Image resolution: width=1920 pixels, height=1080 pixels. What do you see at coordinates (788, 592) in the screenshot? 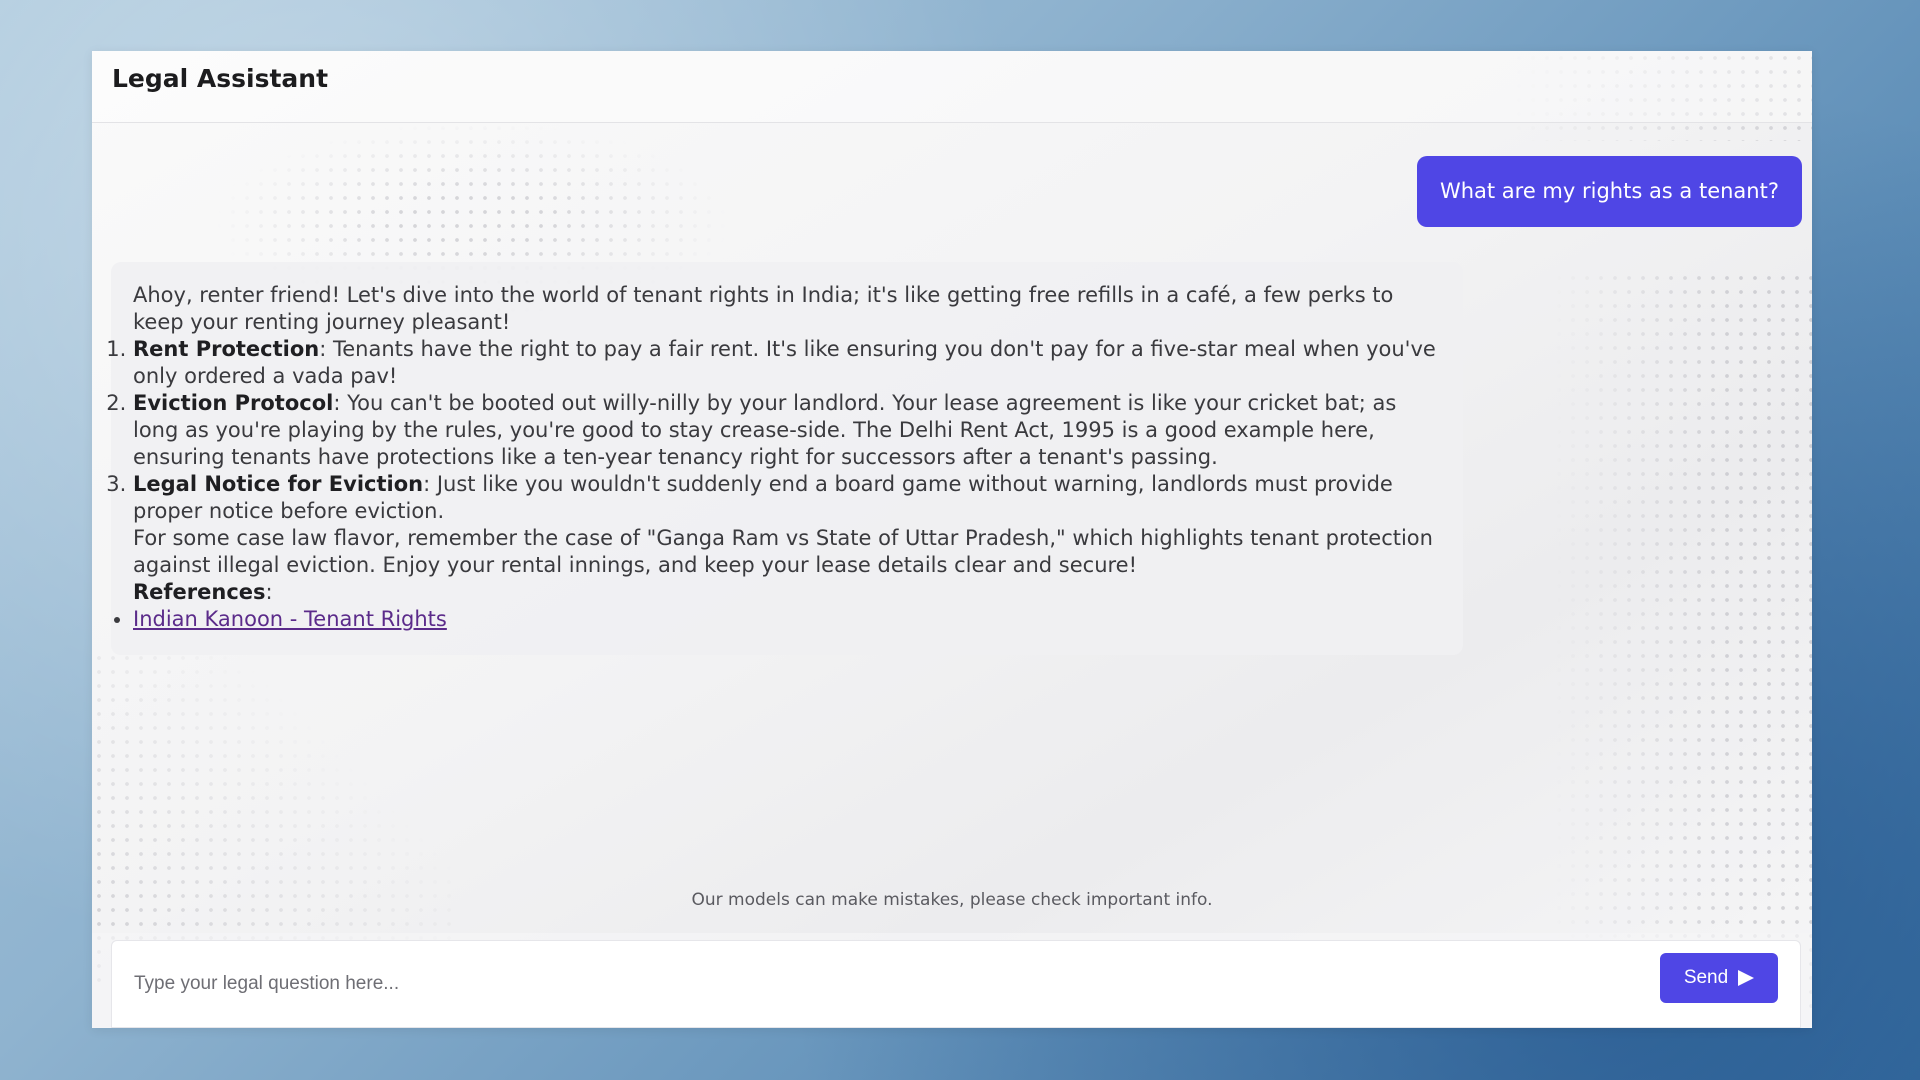
I see `references-heading: References:` at bounding box center [788, 592].